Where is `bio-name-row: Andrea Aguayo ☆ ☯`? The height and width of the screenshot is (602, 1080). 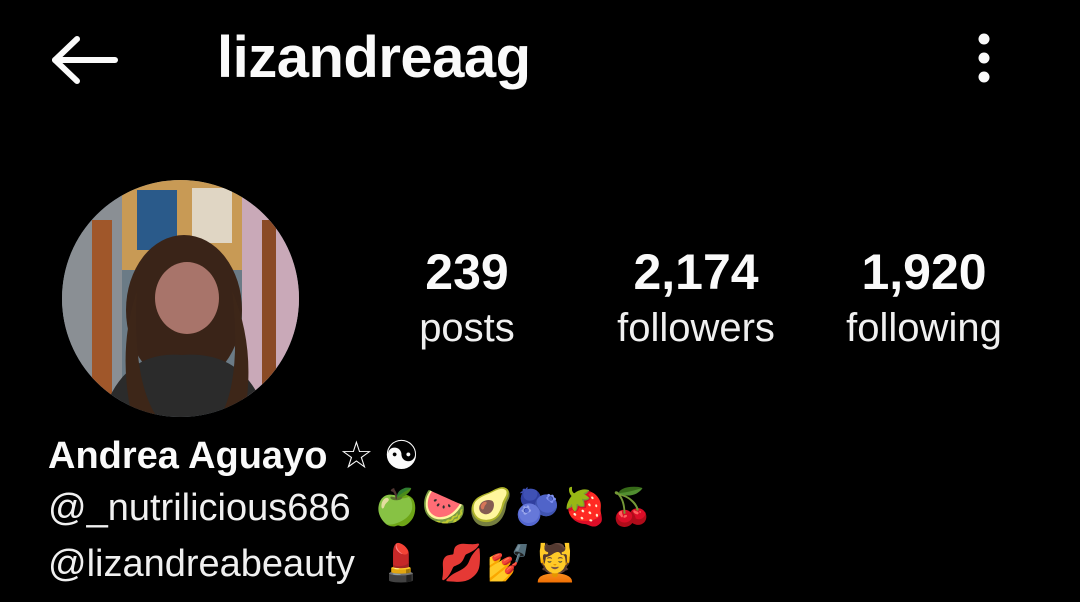
bio-name-row: Andrea Aguayo ☆ ☯ is located at coordinates (548, 456).